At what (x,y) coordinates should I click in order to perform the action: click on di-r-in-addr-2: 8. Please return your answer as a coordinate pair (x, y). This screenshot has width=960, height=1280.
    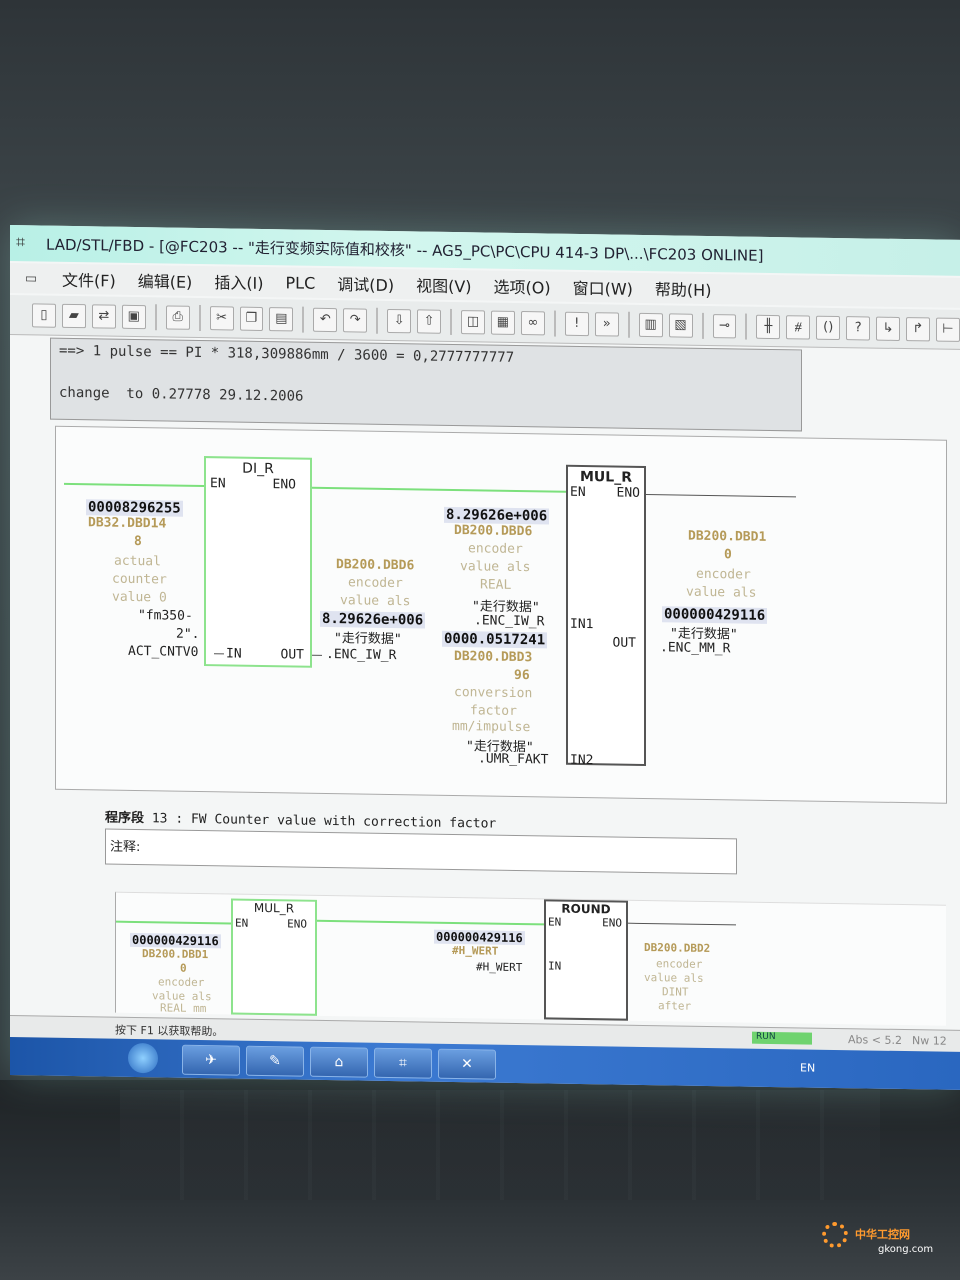
    Looking at the image, I should click on (138, 541).